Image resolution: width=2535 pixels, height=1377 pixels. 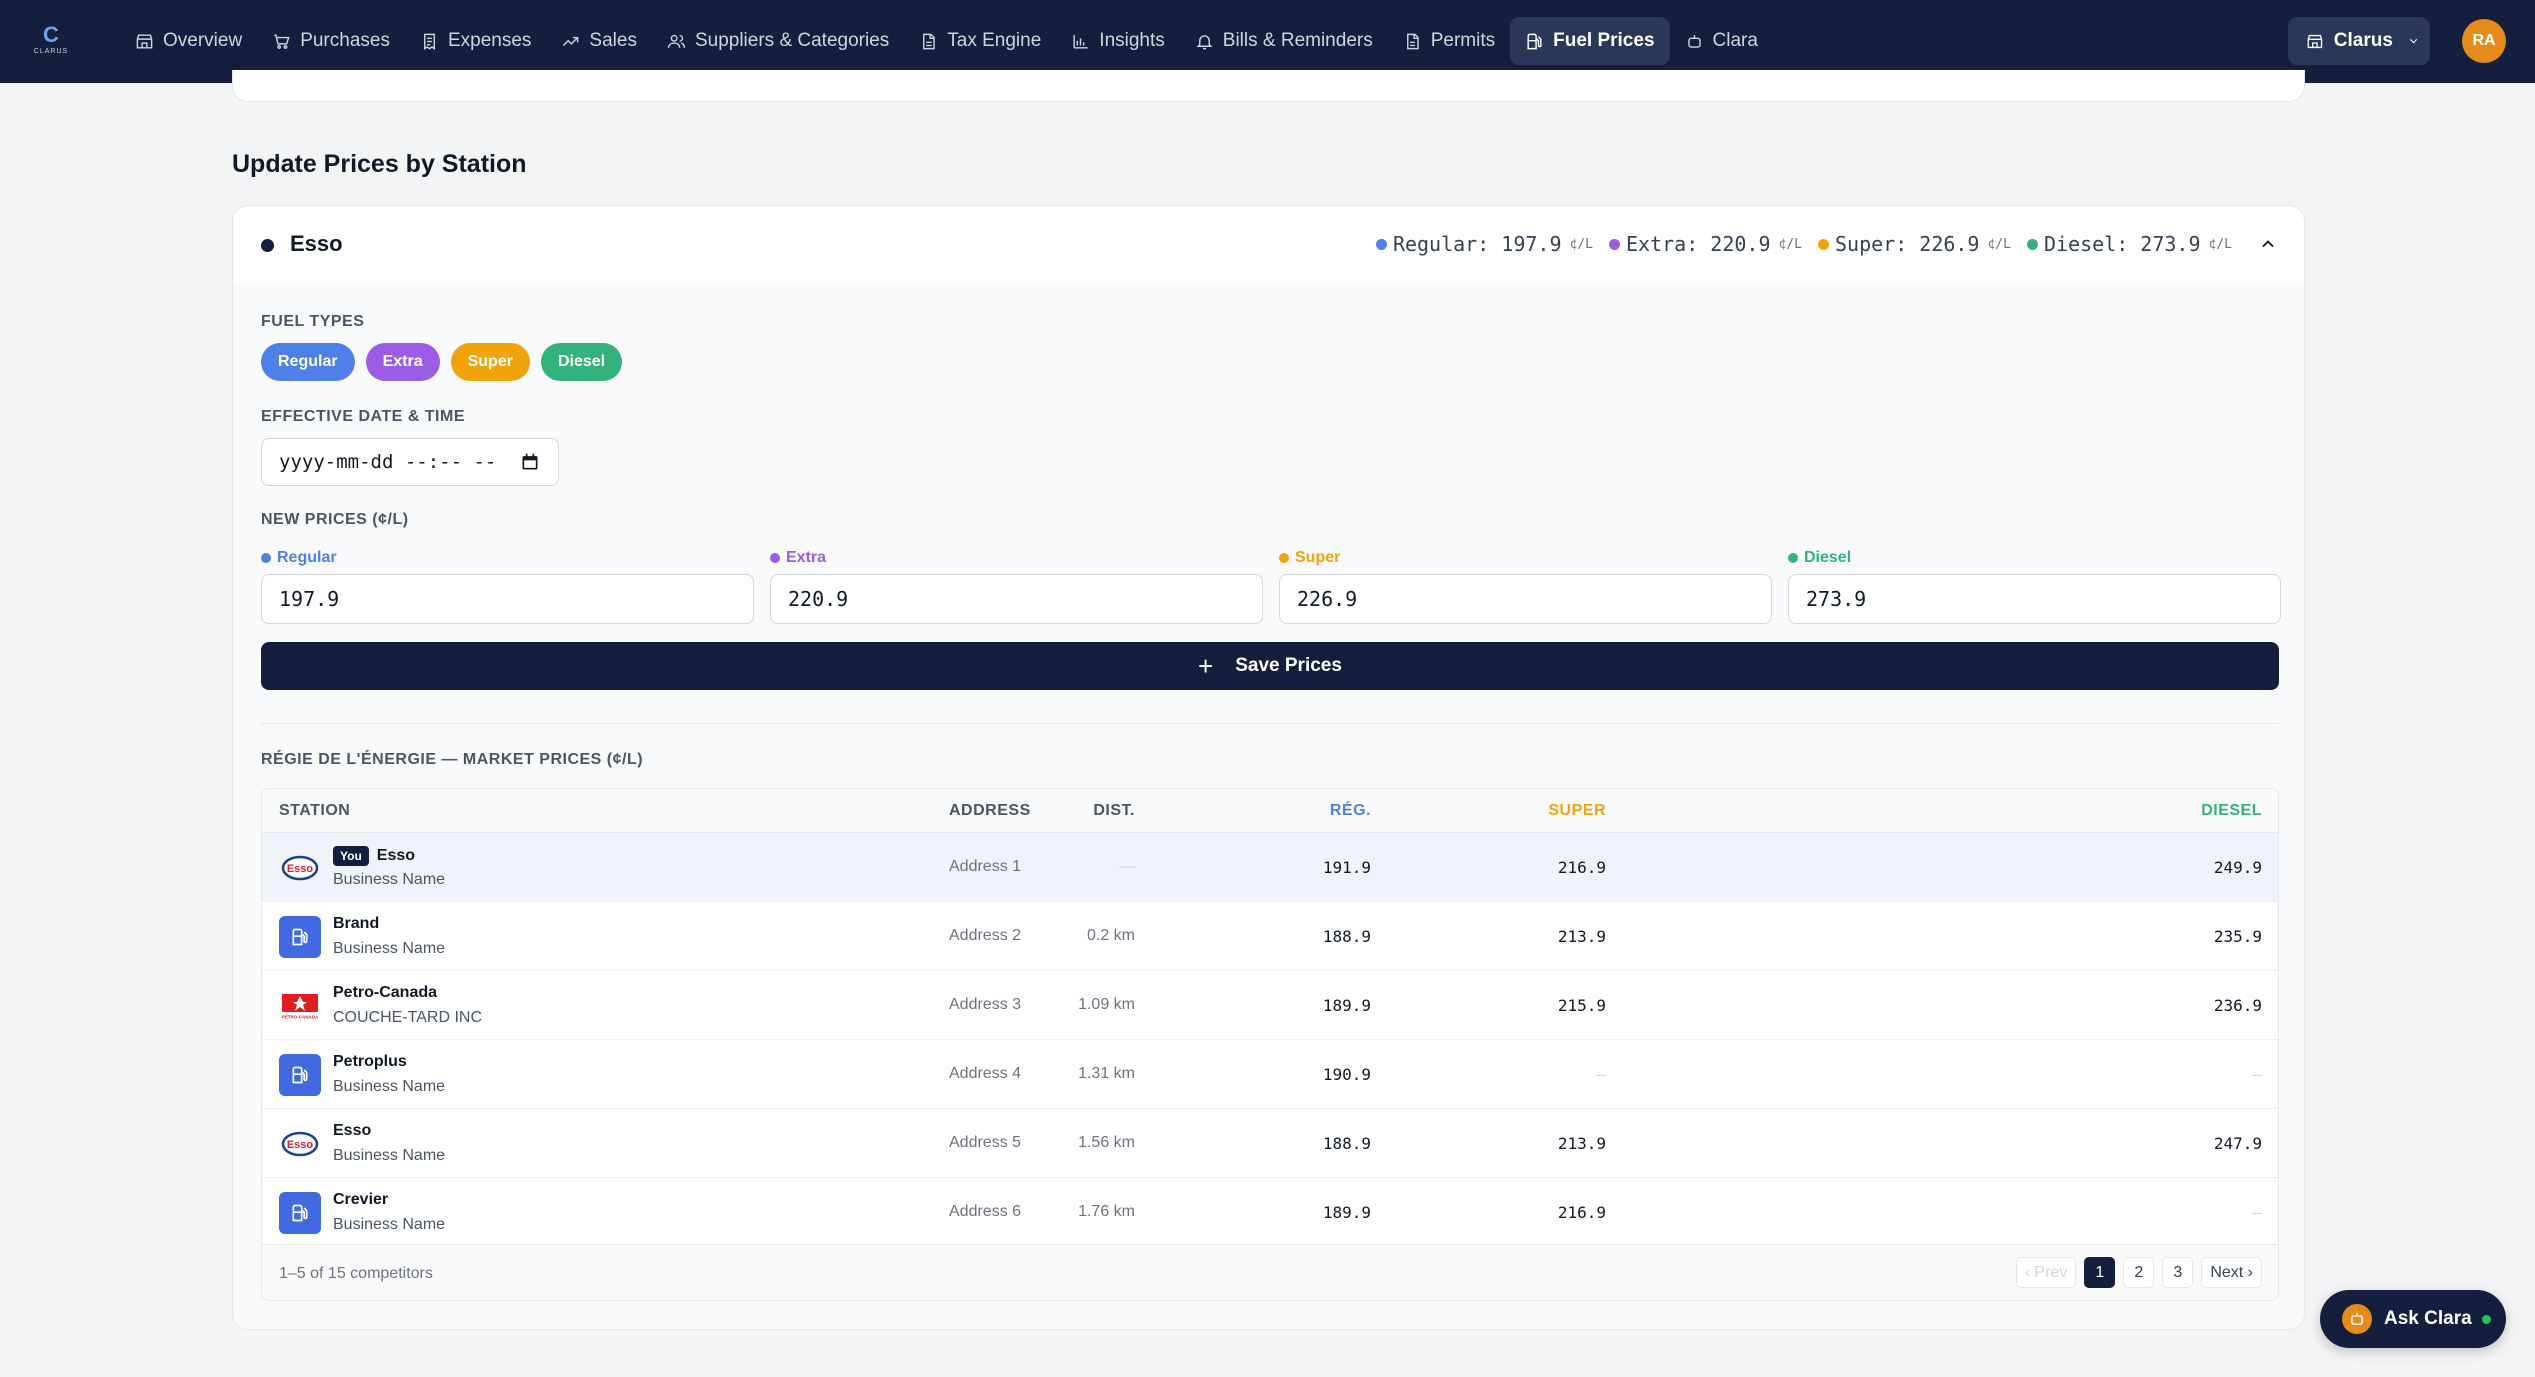 I want to click on station-brand: Crevier, so click(x=360, y=1200).